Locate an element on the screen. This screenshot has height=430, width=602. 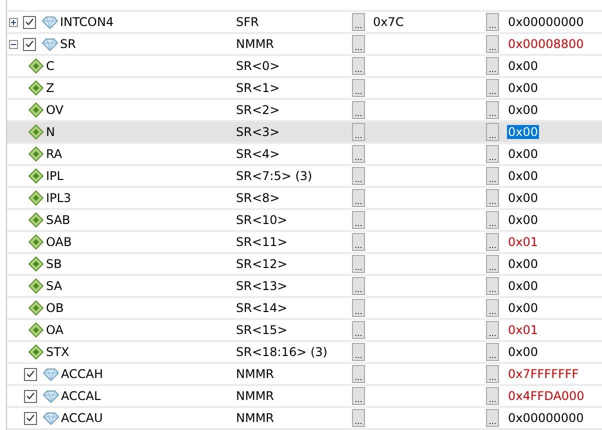
register-row: RA SR<4> ... ... 0x00 is located at coordinates (304, 155).